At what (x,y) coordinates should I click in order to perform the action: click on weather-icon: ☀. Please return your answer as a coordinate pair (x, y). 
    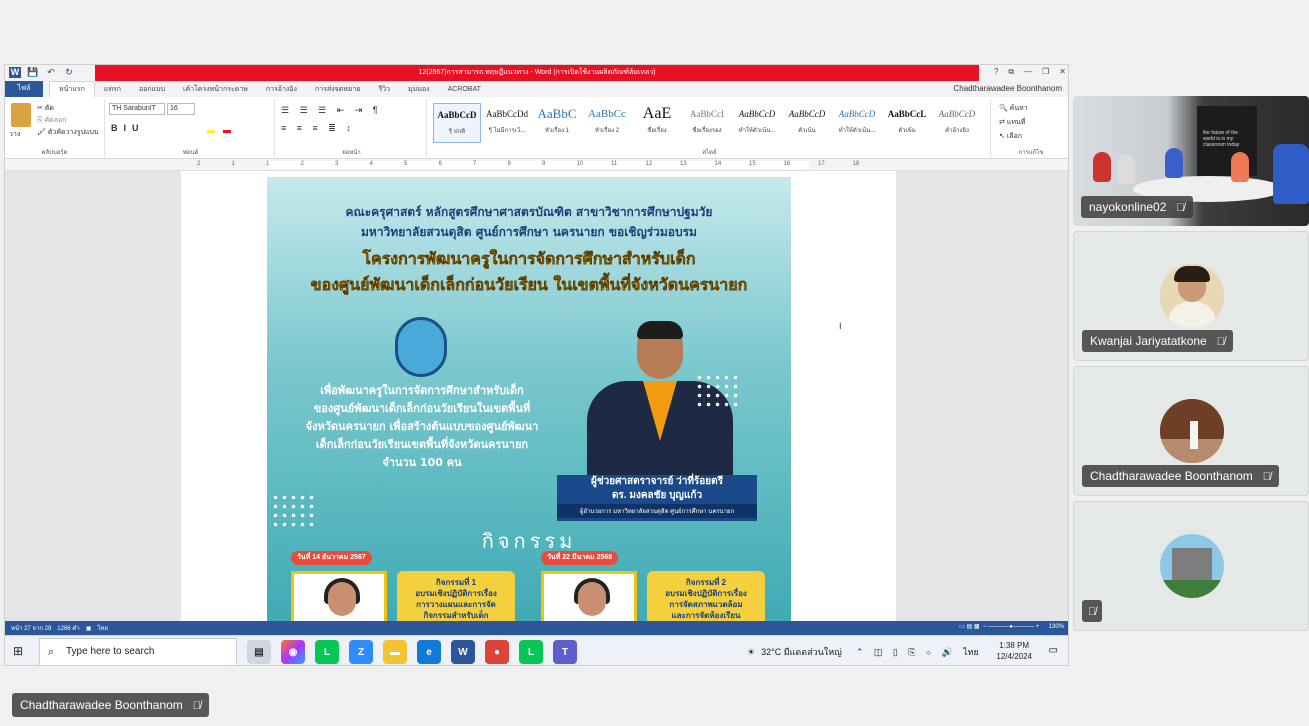
    Looking at the image, I should click on (751, 652).